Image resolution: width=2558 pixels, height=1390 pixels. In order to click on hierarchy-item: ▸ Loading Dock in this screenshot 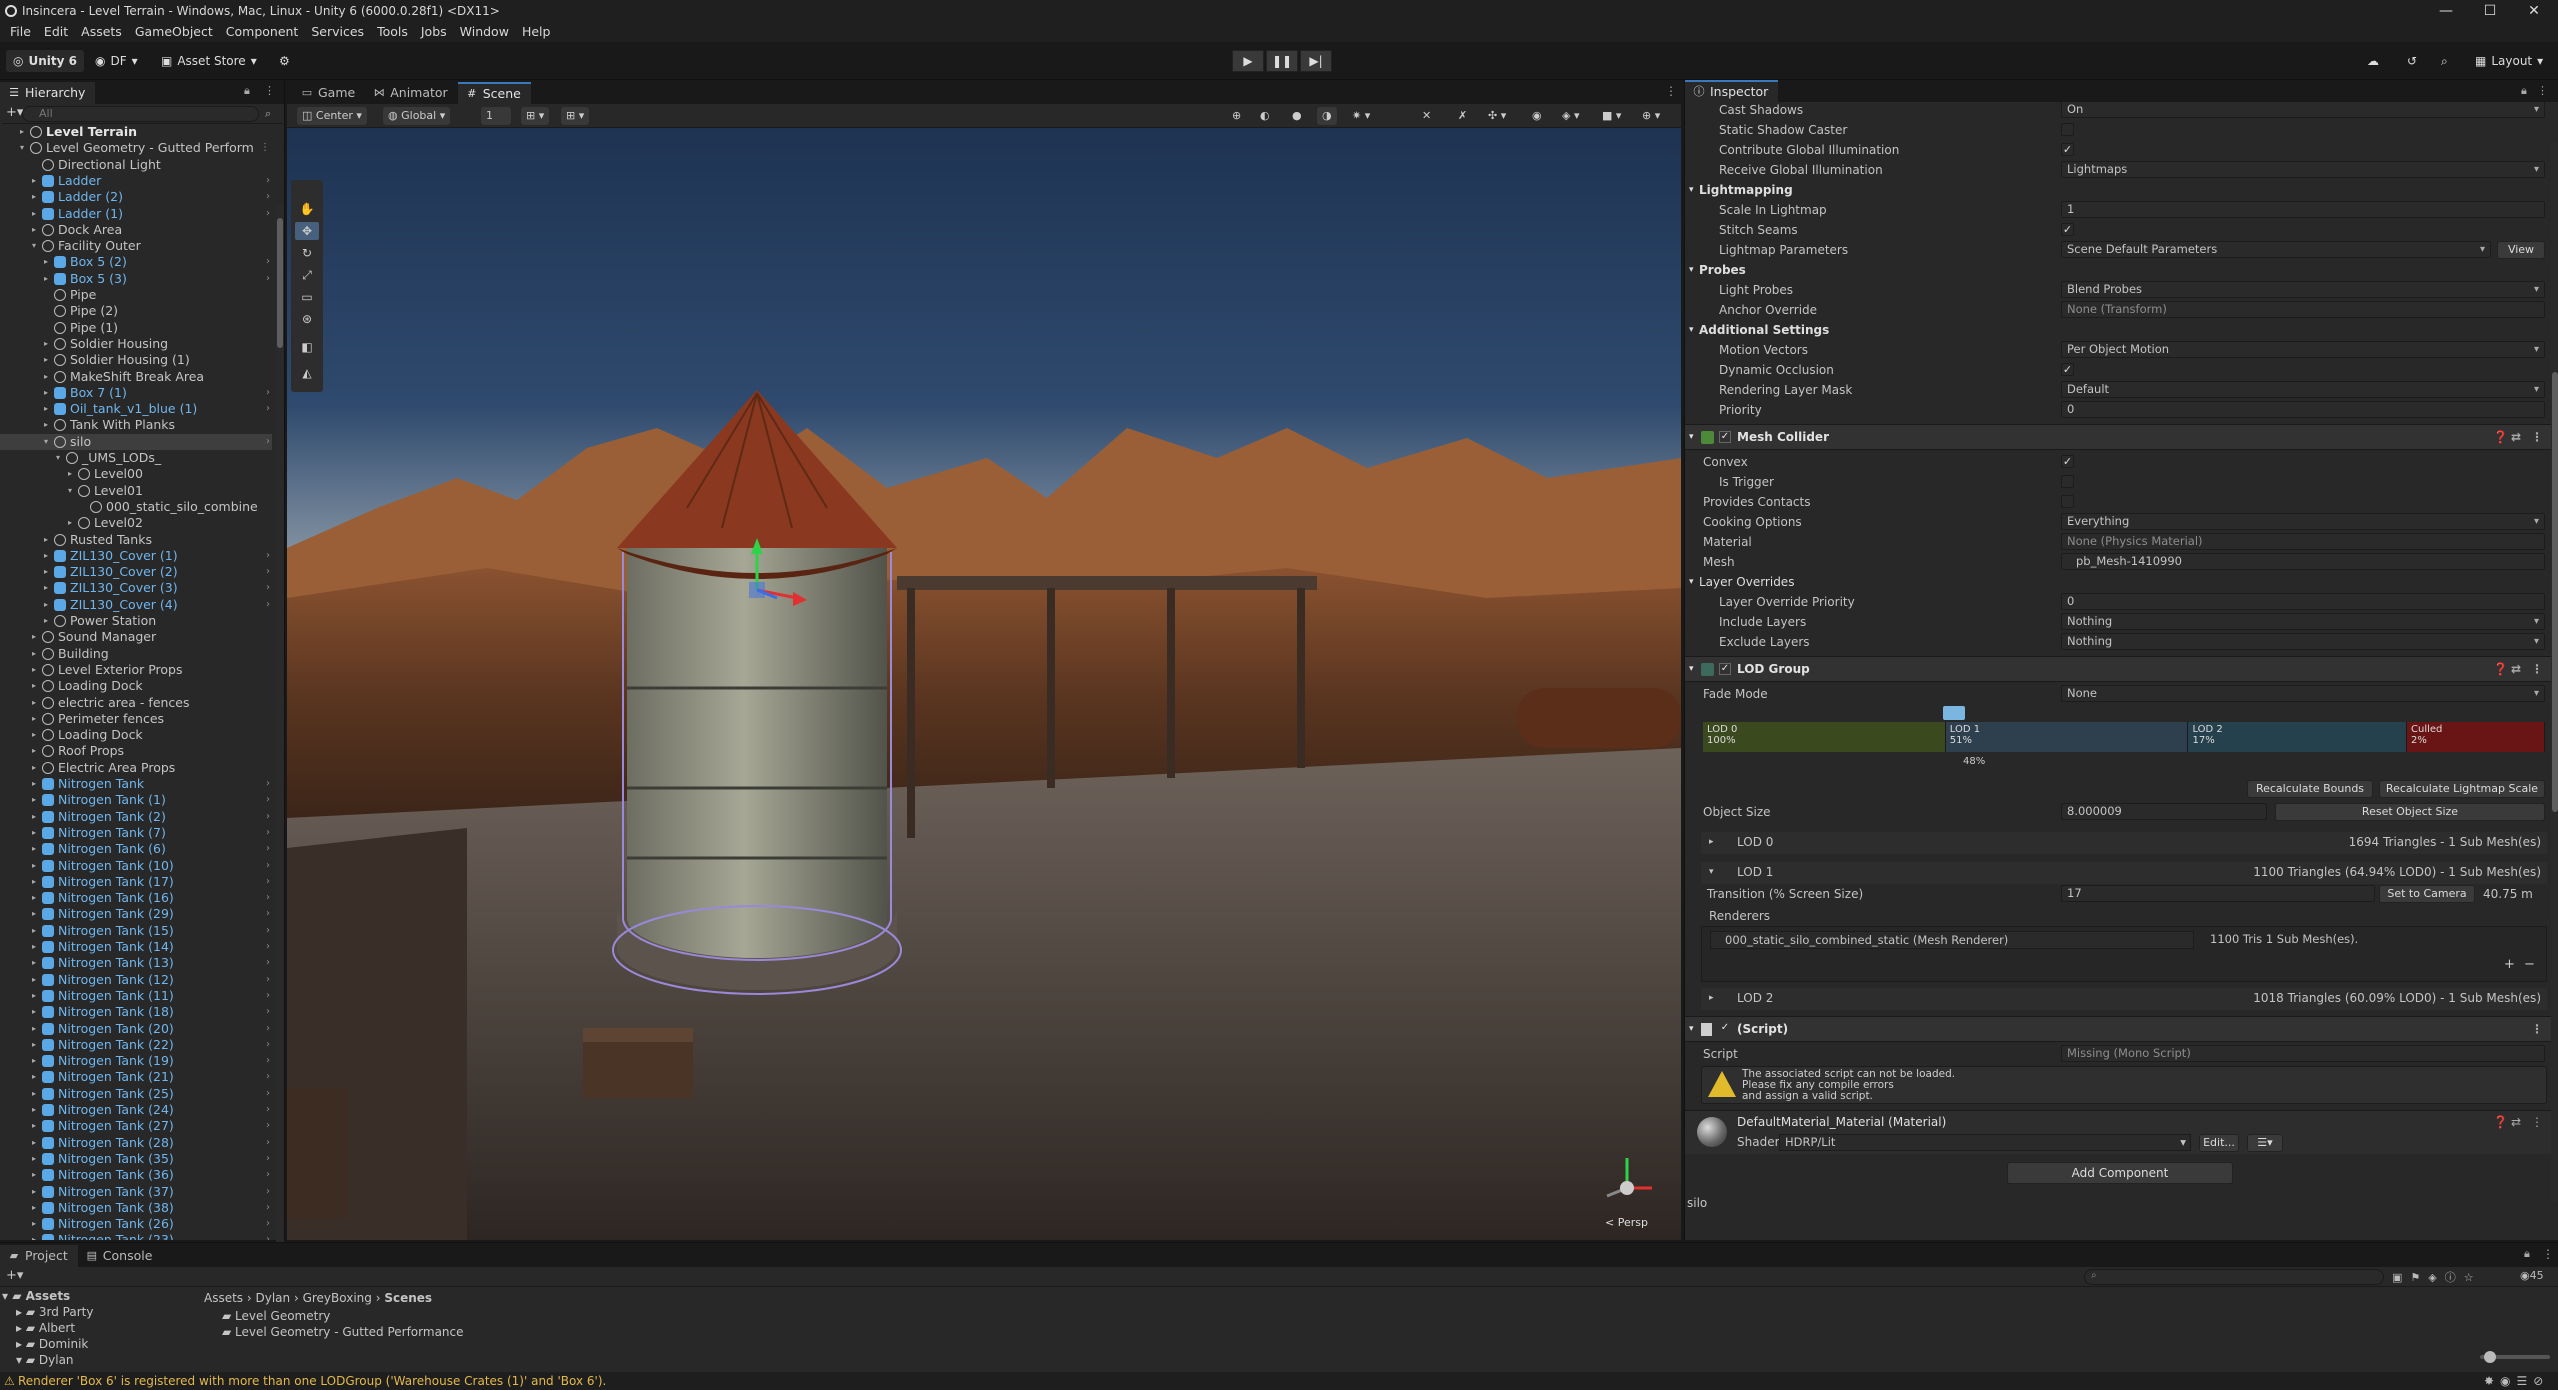, I will do `click(136, 686)`.